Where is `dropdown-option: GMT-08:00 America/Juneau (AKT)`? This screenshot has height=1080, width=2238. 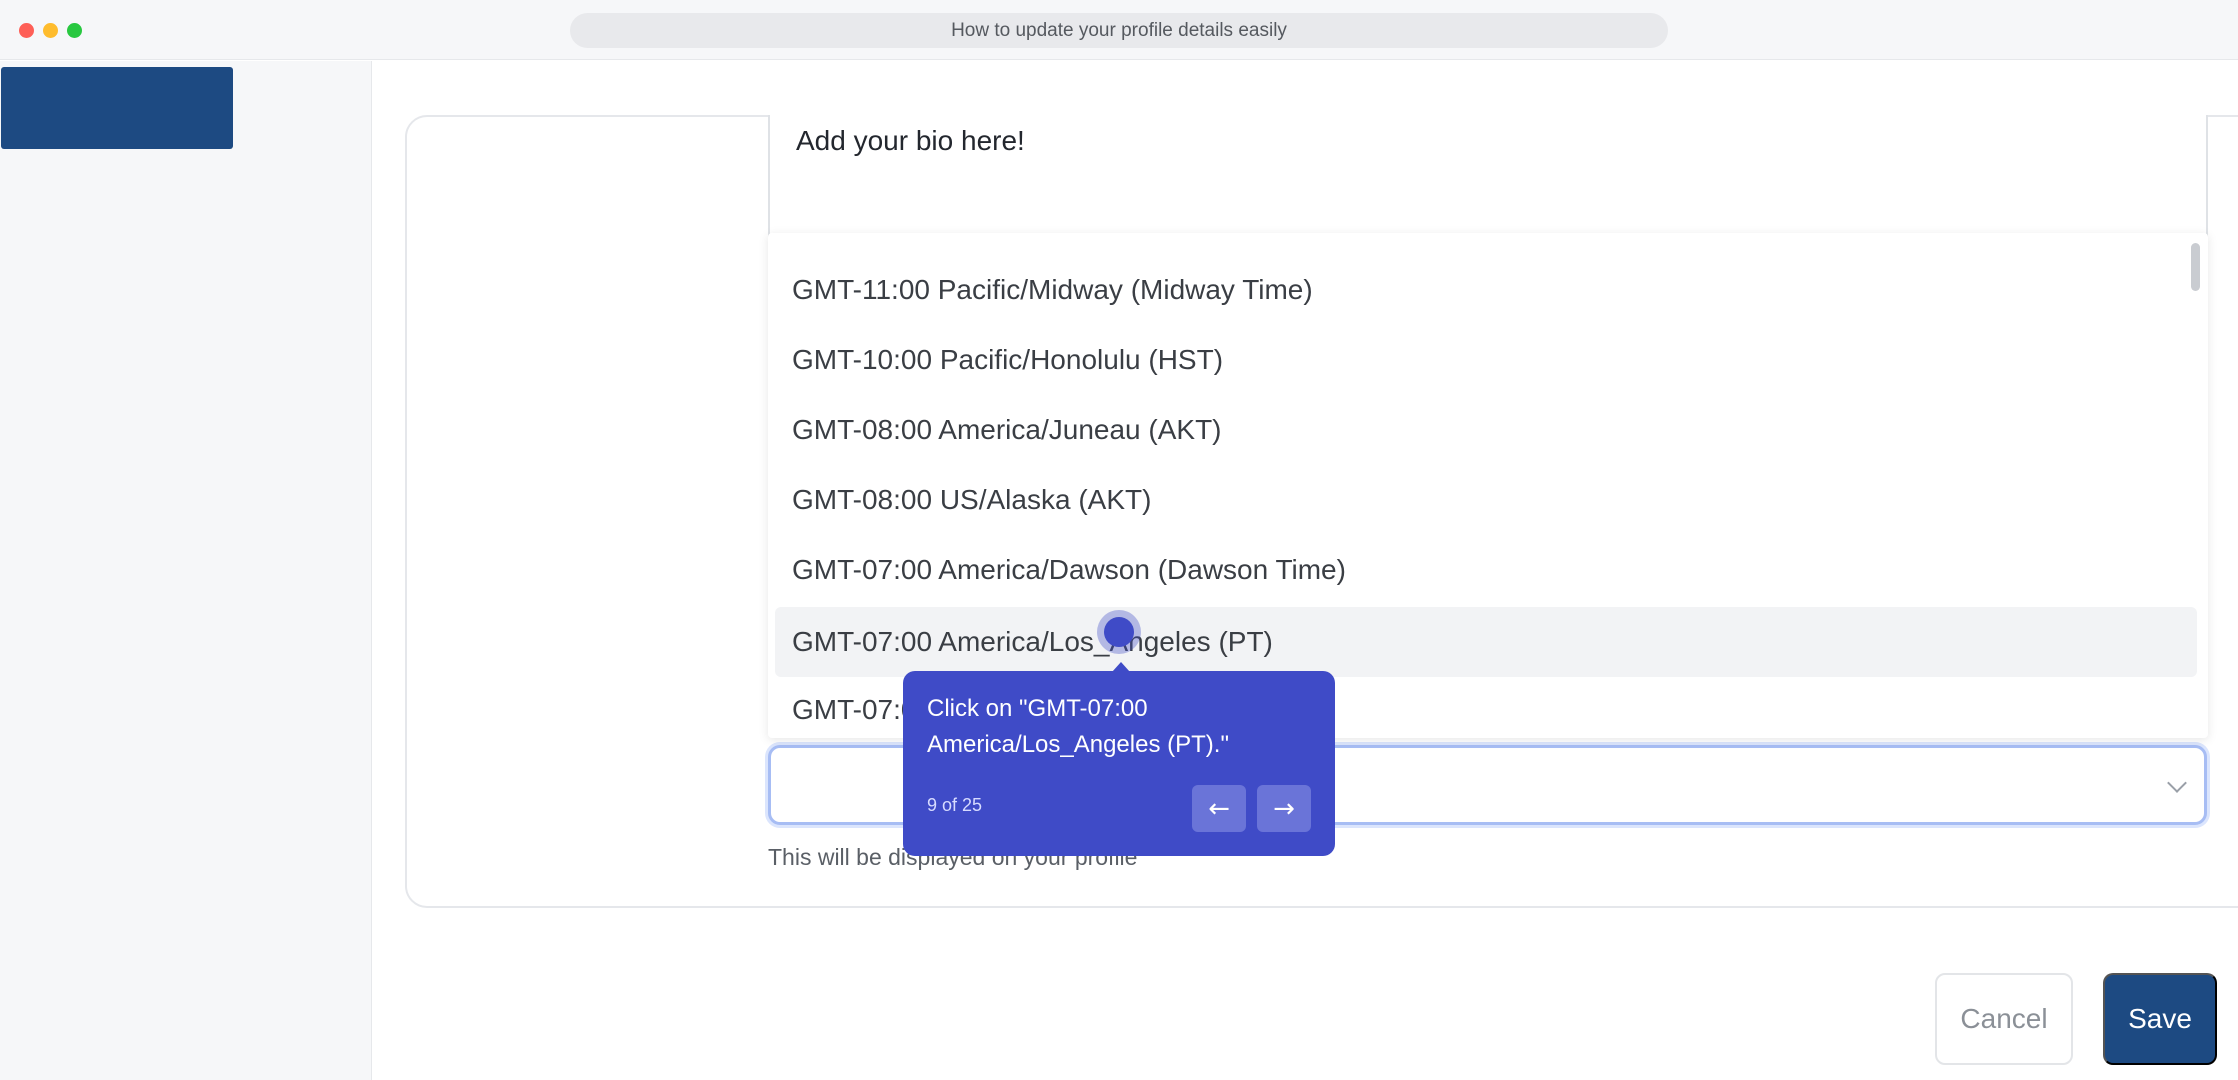 dropdown-option: GMT-08:00 America/Juneau (AKT) is located at coordinates (1480, 430).